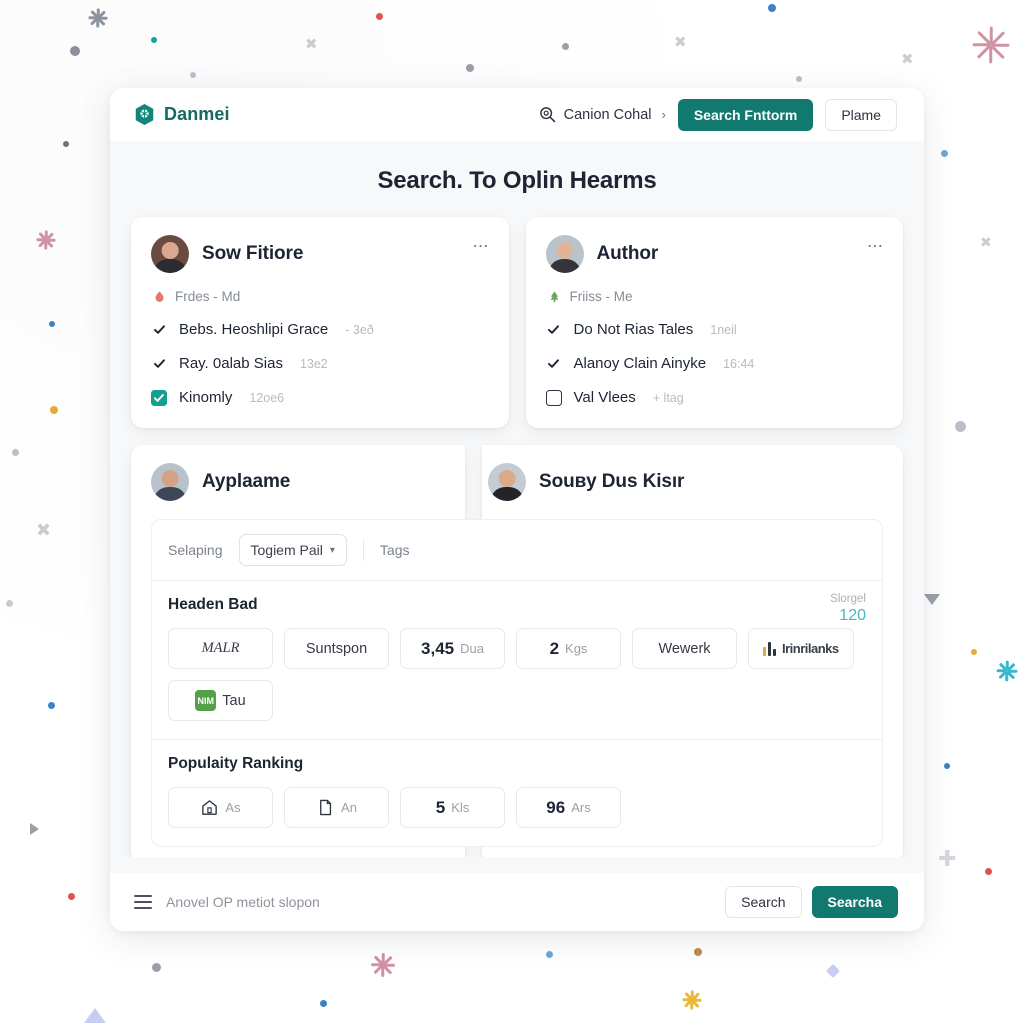 The width and height of the screenshot is (1024, 1024). I want to click on chip-unit: Ars, so click(581, 807).